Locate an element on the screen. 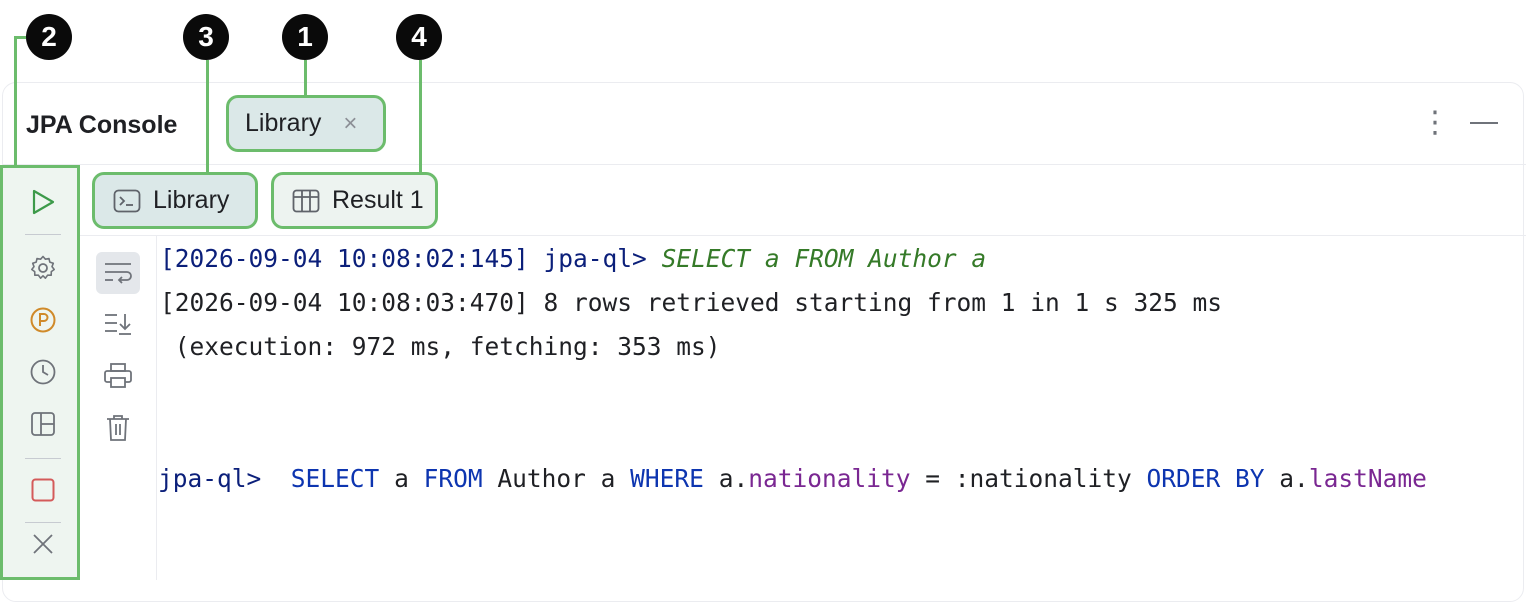  close-icon is located at coordinates (43, 544).